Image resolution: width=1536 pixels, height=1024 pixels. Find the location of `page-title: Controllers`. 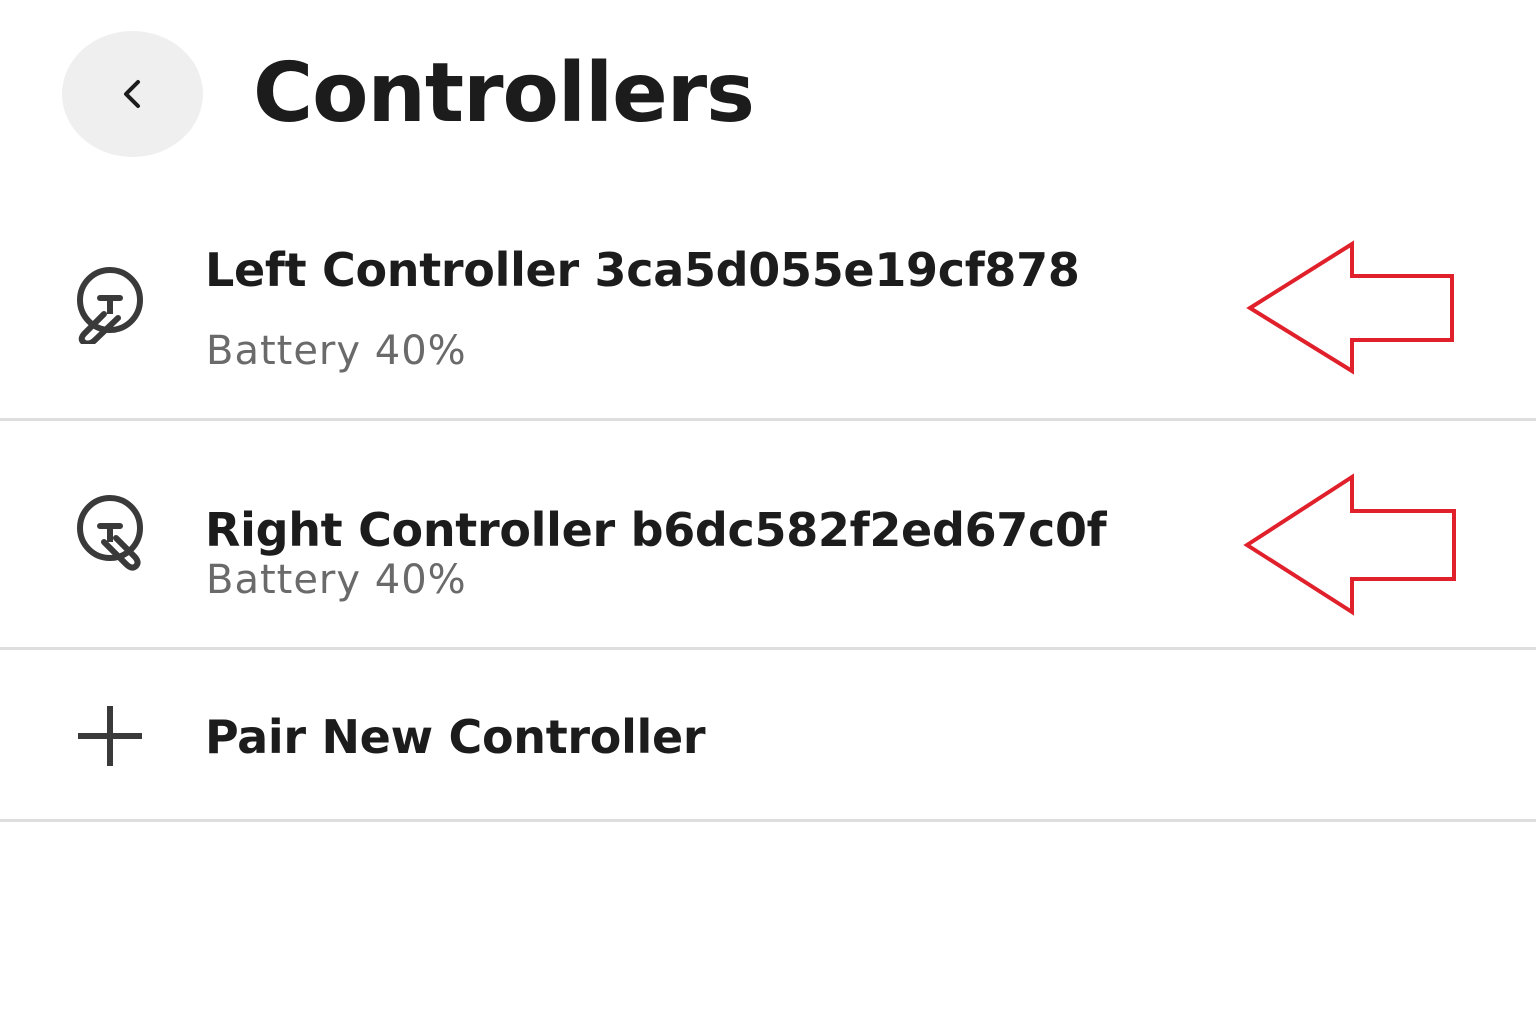

page-title: Controllers is located at coordinates (504, 93).